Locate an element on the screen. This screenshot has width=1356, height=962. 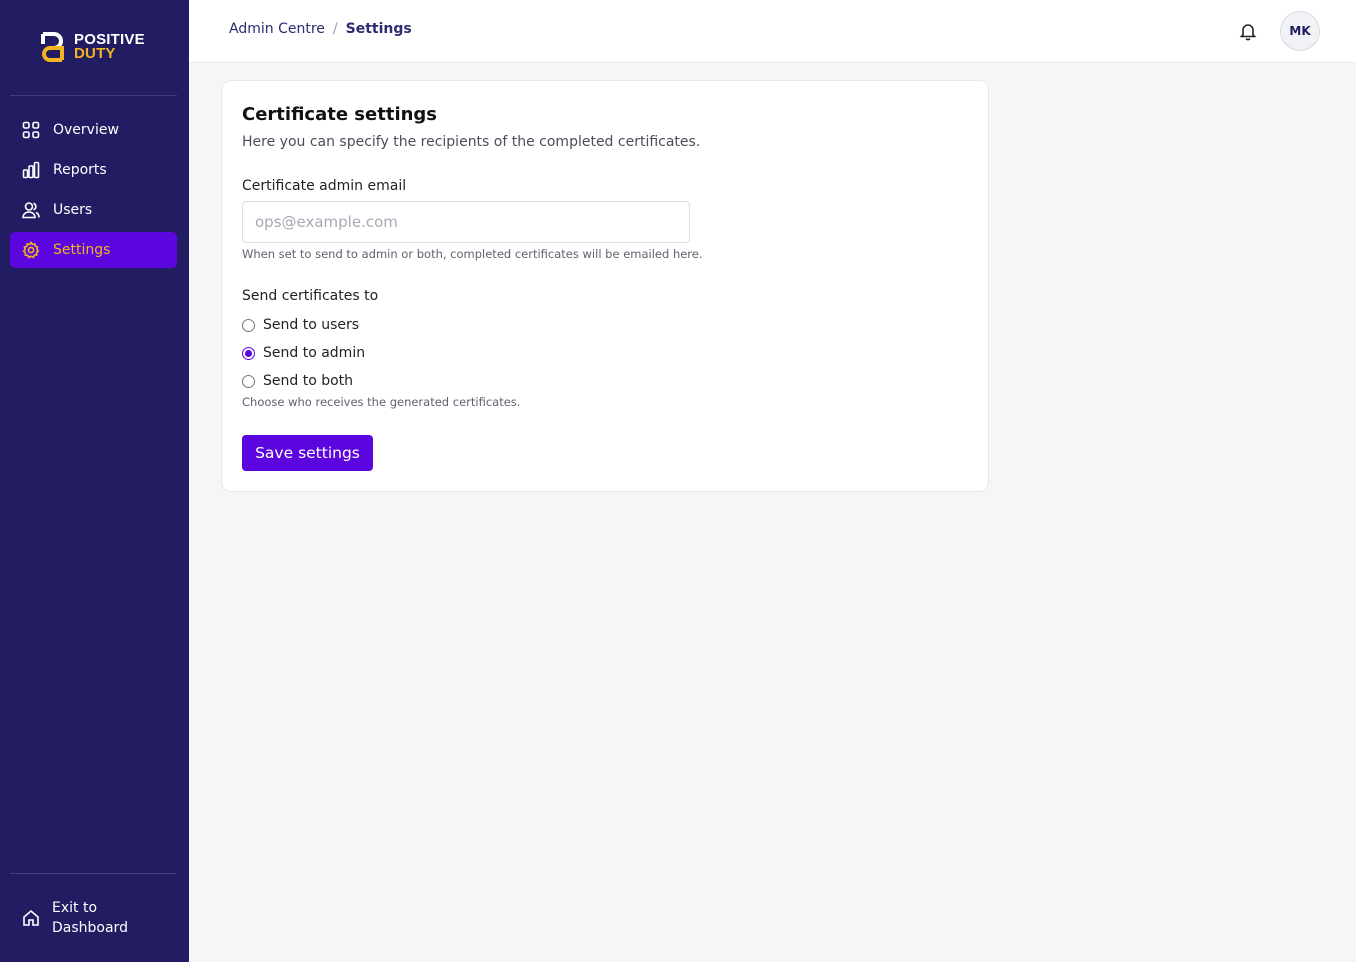
exit-label-line-2: Dashboard is located at coordinates (90, 928).